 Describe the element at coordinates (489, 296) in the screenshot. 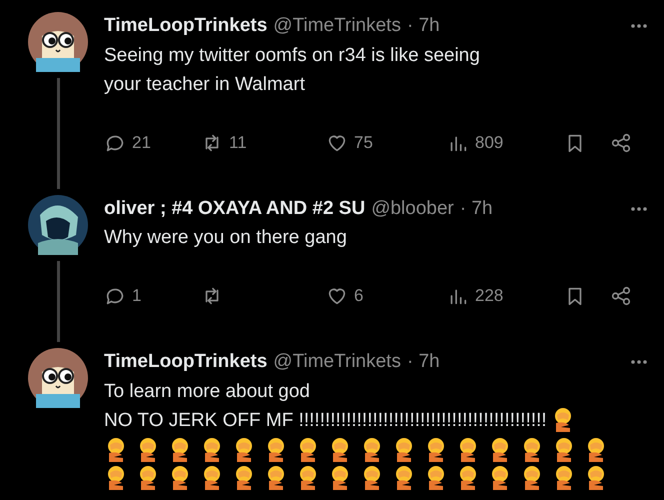

I see `count-text: 228` at that location.